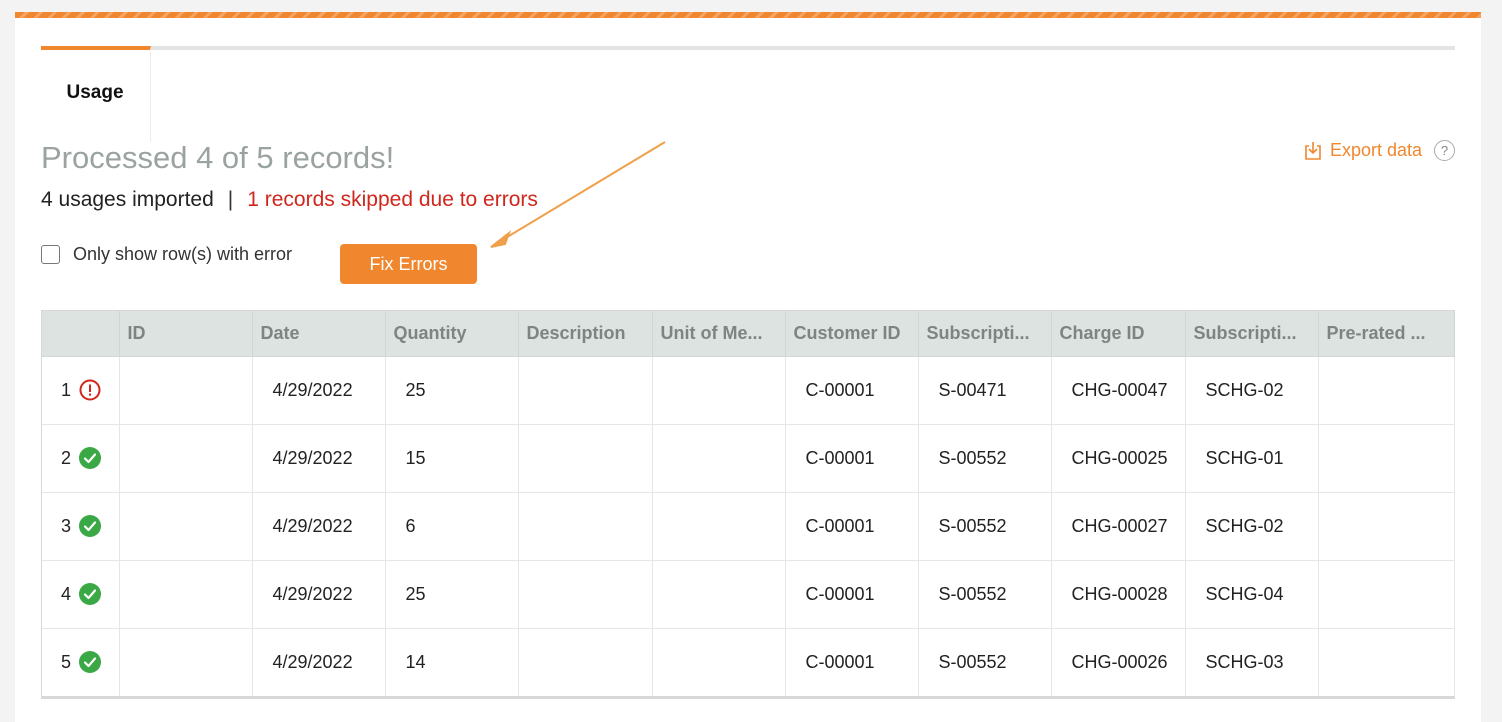 The image size is (1502, 722). What do you see at coordinates (1118, 389) in the screenshot?
I see `cell-charge-id: CHG-00047` at bounding box center [1118, 389].